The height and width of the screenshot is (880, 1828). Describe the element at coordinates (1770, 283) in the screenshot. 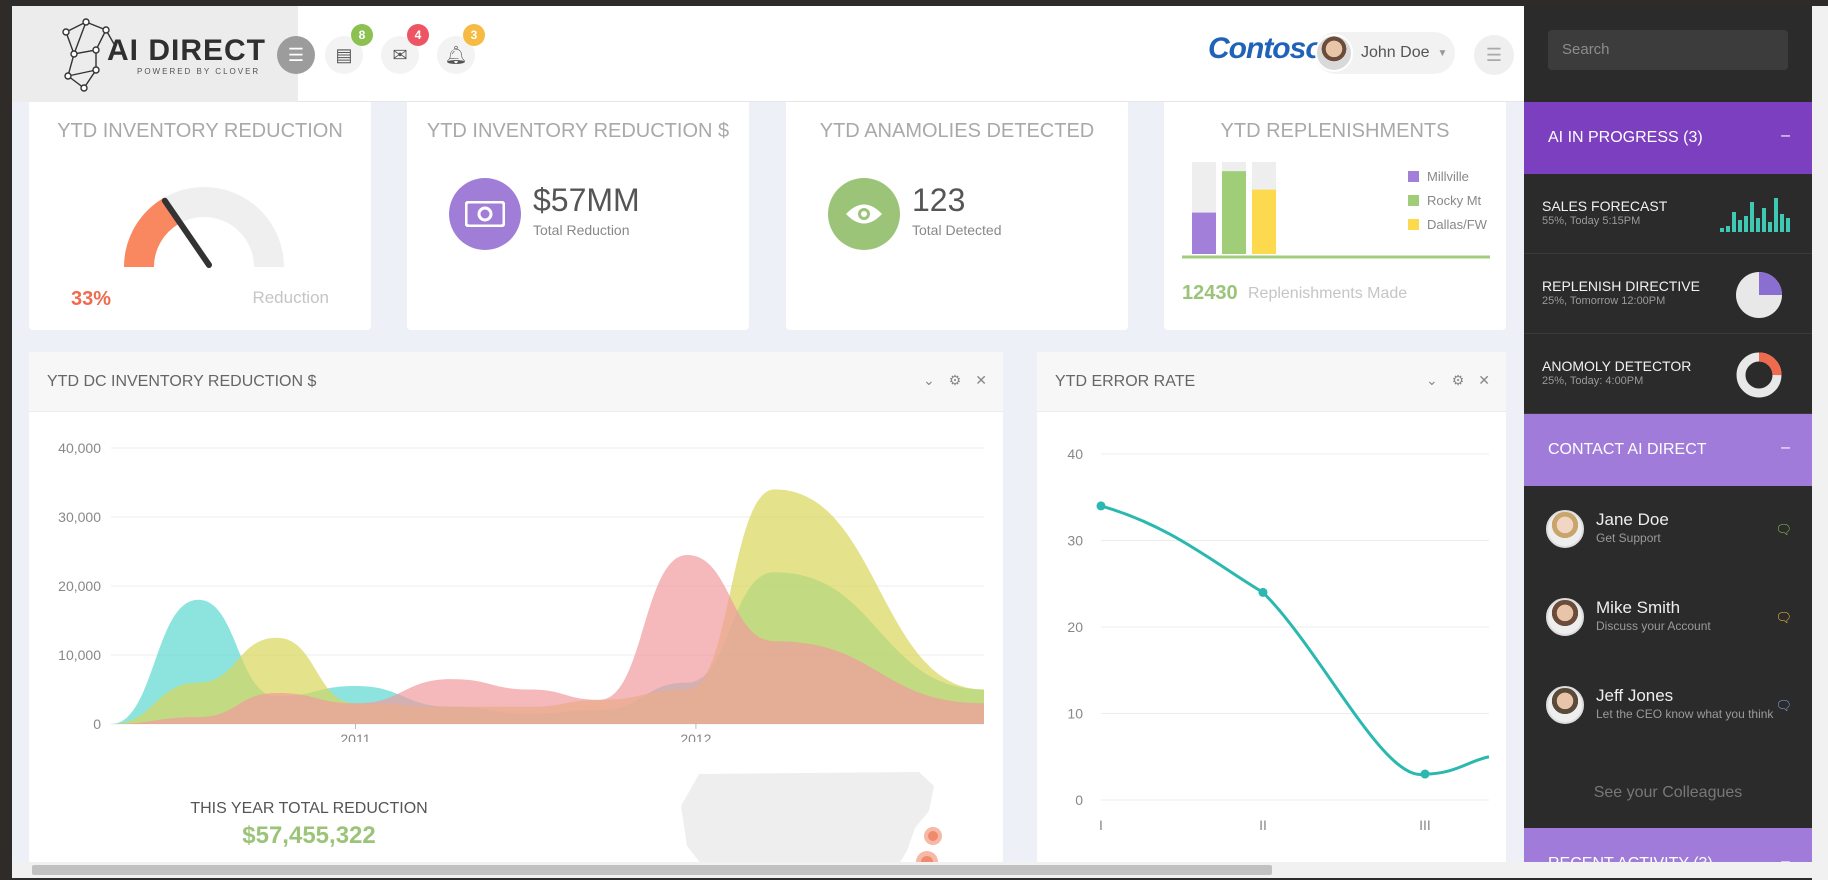

I see `pie-slice` at that location.